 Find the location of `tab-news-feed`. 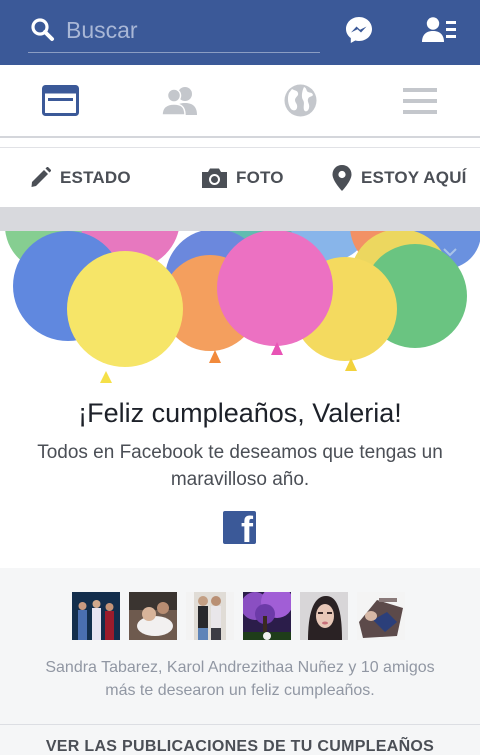

tab-news-feed is located at coordinates (60, 100).